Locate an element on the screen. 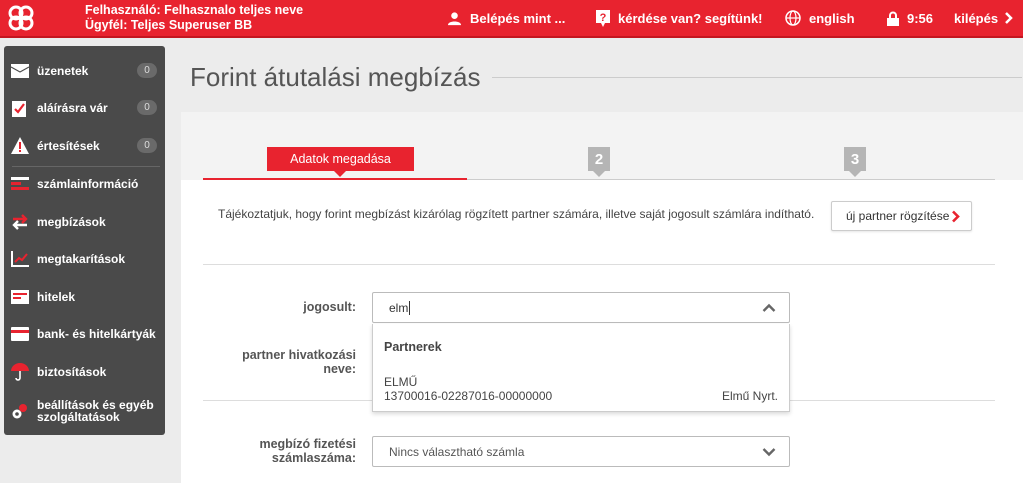 The height and width of the screenshot is (483, 1023). option-account: 13700016-02287016-00000000 is located at coordinates (468, 396).